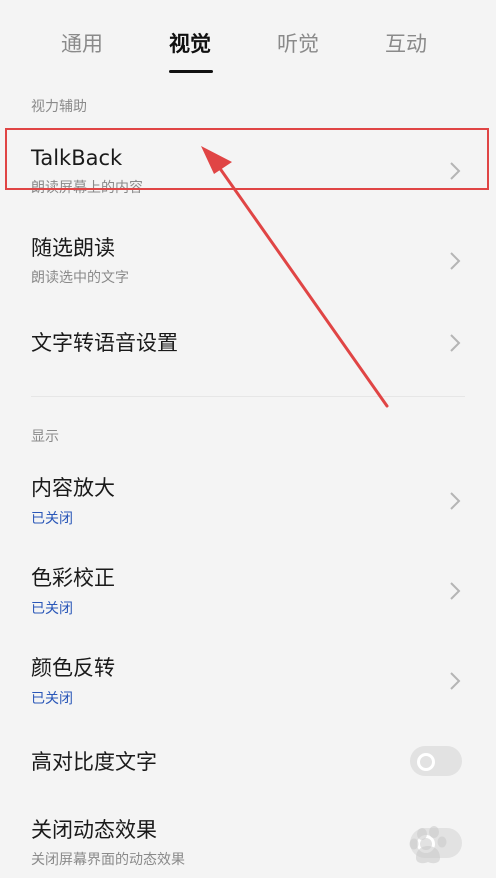 Image resolution: width=496 pixels, height=878 pixels. What do you see at coordinates (248, 762) in the screenshot?
I see `settings-item-high-contrast-text: 高对比度文字` at bounding box center [248, 762].